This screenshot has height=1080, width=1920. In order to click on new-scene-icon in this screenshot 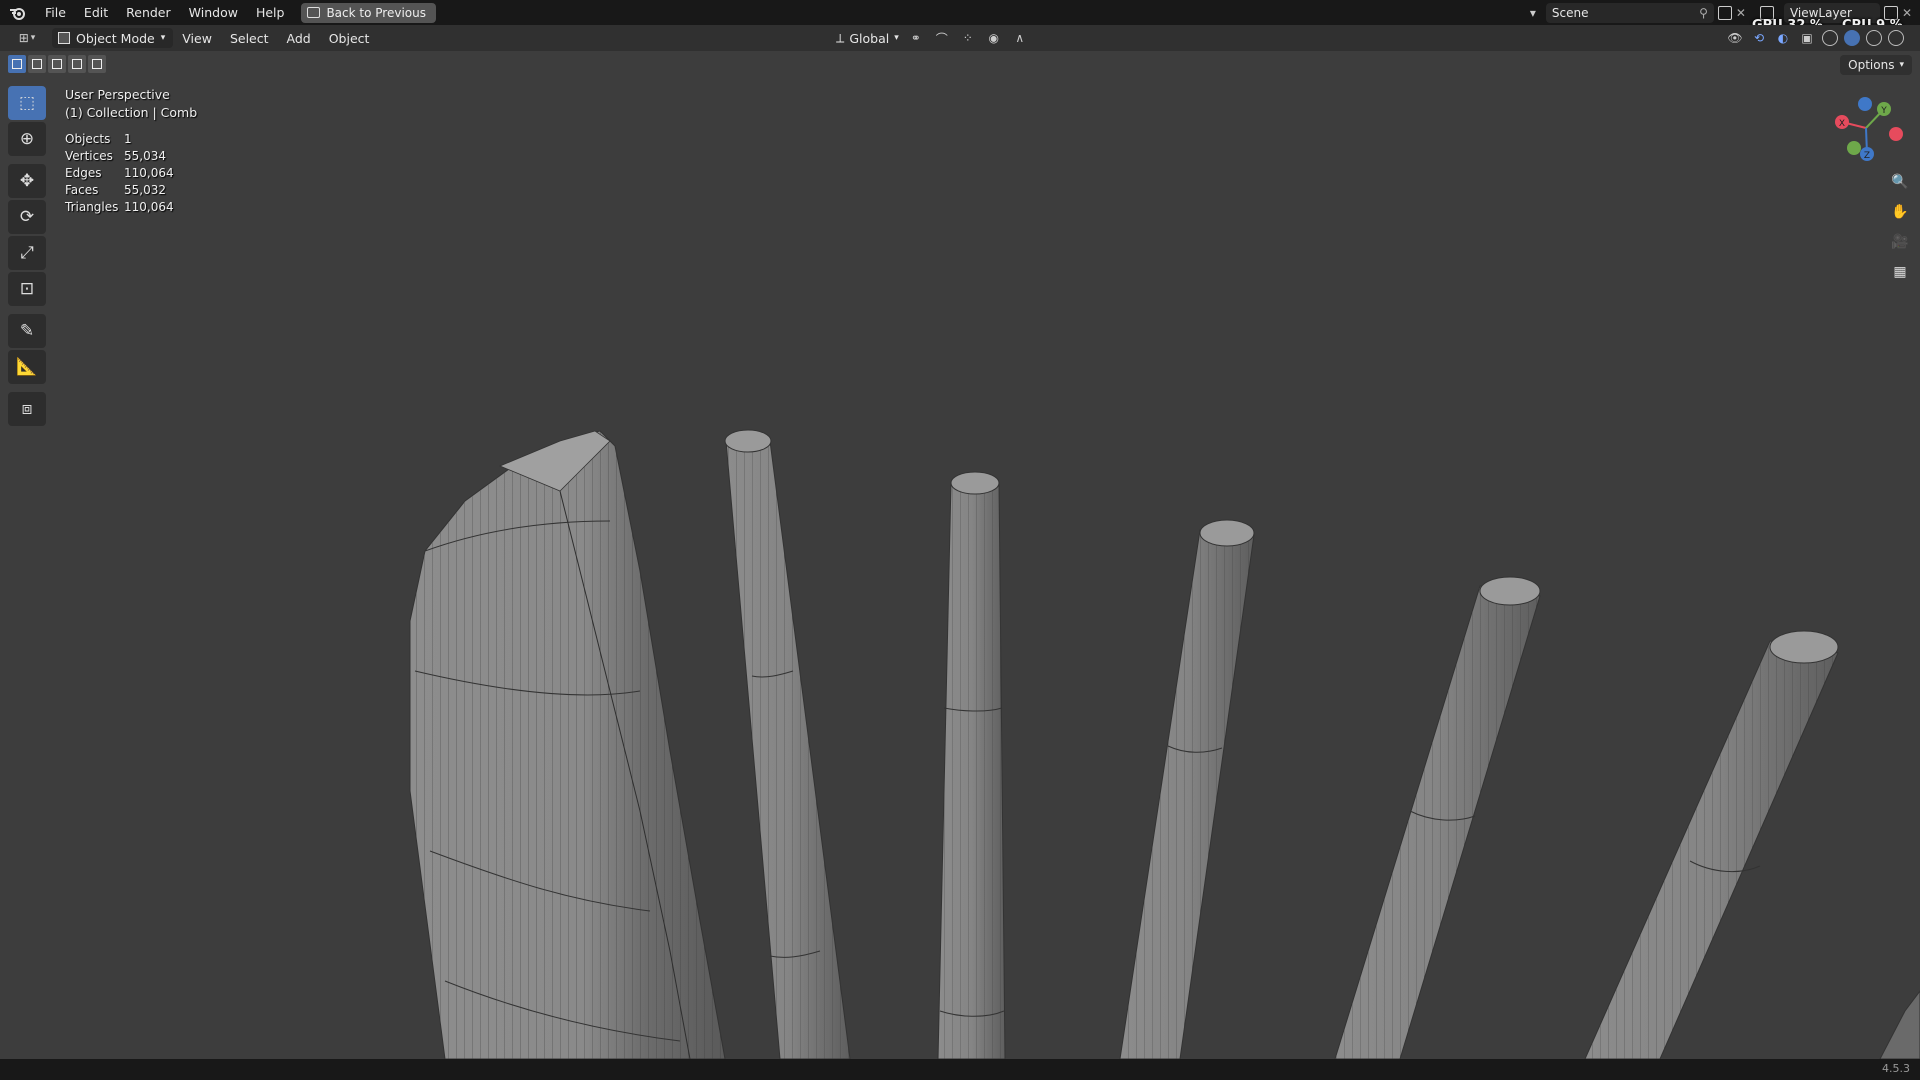, I will do `click(1724, 12)`.